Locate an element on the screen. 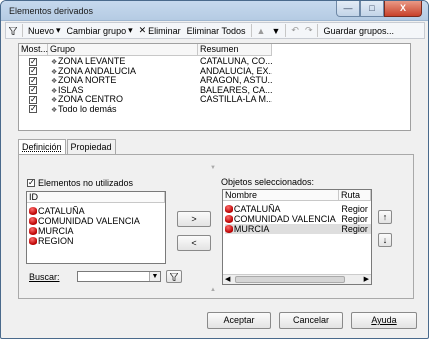 This screenshot has width=429, height=339. arrow-up-icon: ▲ is located at coordinates (261, 30).